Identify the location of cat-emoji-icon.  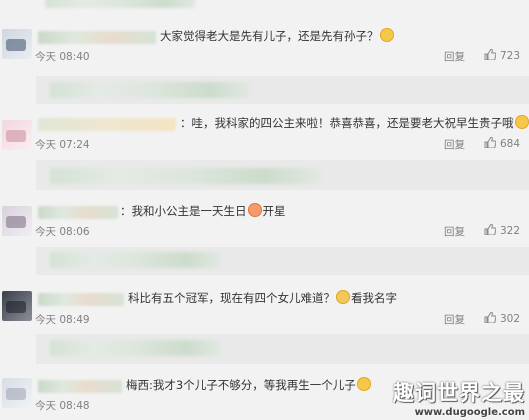
(343, 297).